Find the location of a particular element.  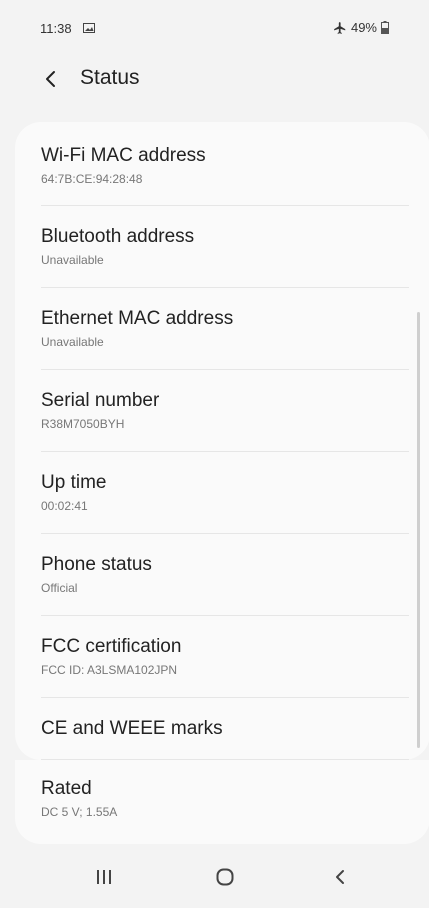

status-time: 11:38 is located at coordinates (56, 28).